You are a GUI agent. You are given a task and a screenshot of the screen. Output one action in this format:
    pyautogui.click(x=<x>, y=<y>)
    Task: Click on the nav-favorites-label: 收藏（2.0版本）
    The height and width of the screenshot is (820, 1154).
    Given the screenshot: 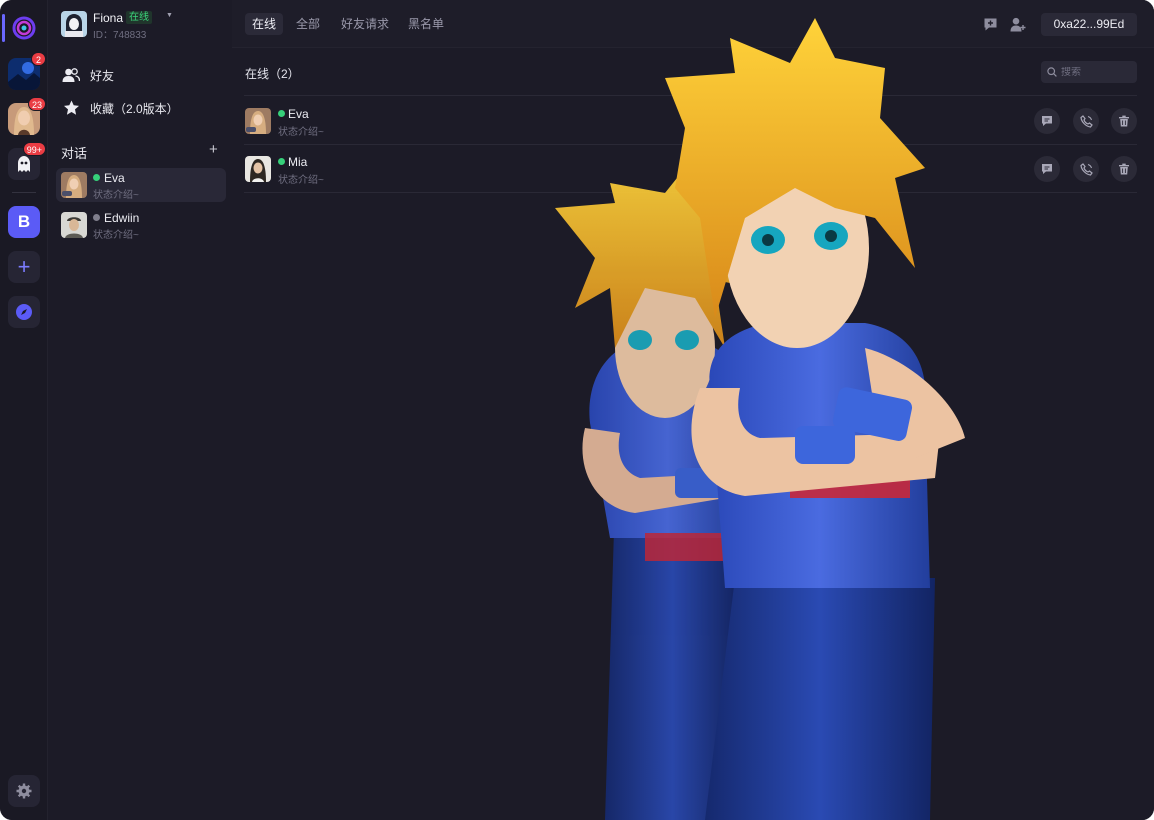 What is the action you would take?
    pyautogui.click(x=134, y=108)
    